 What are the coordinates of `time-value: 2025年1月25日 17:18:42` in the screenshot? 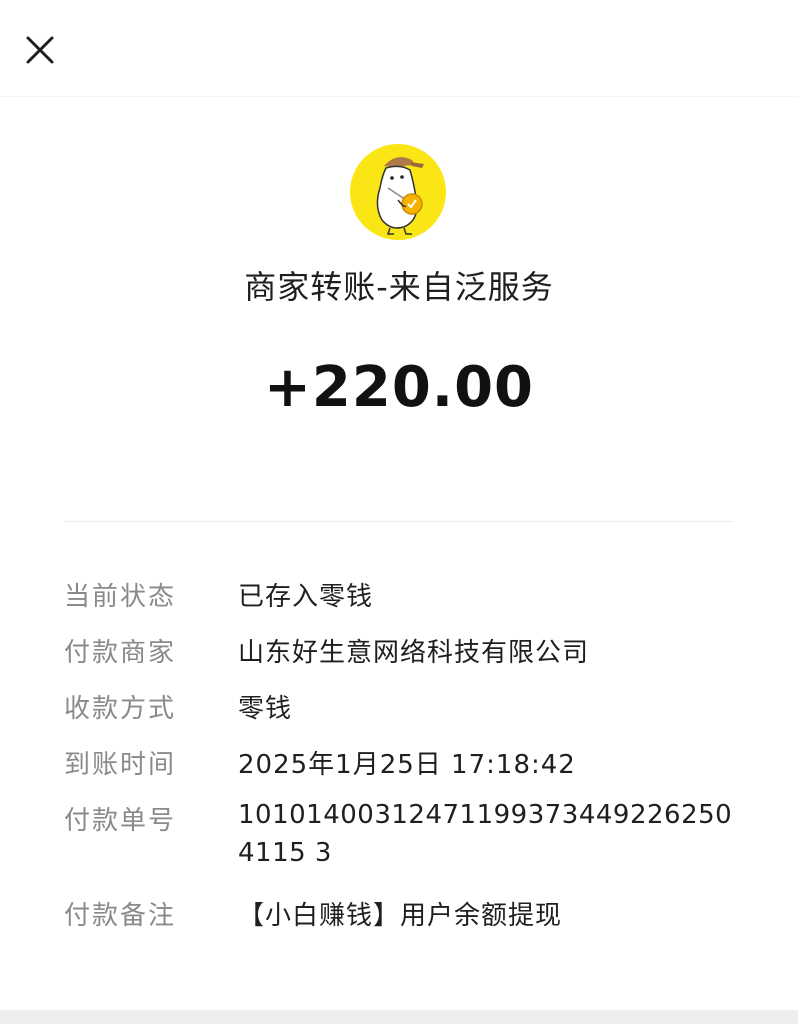 It's located at (407, 765).